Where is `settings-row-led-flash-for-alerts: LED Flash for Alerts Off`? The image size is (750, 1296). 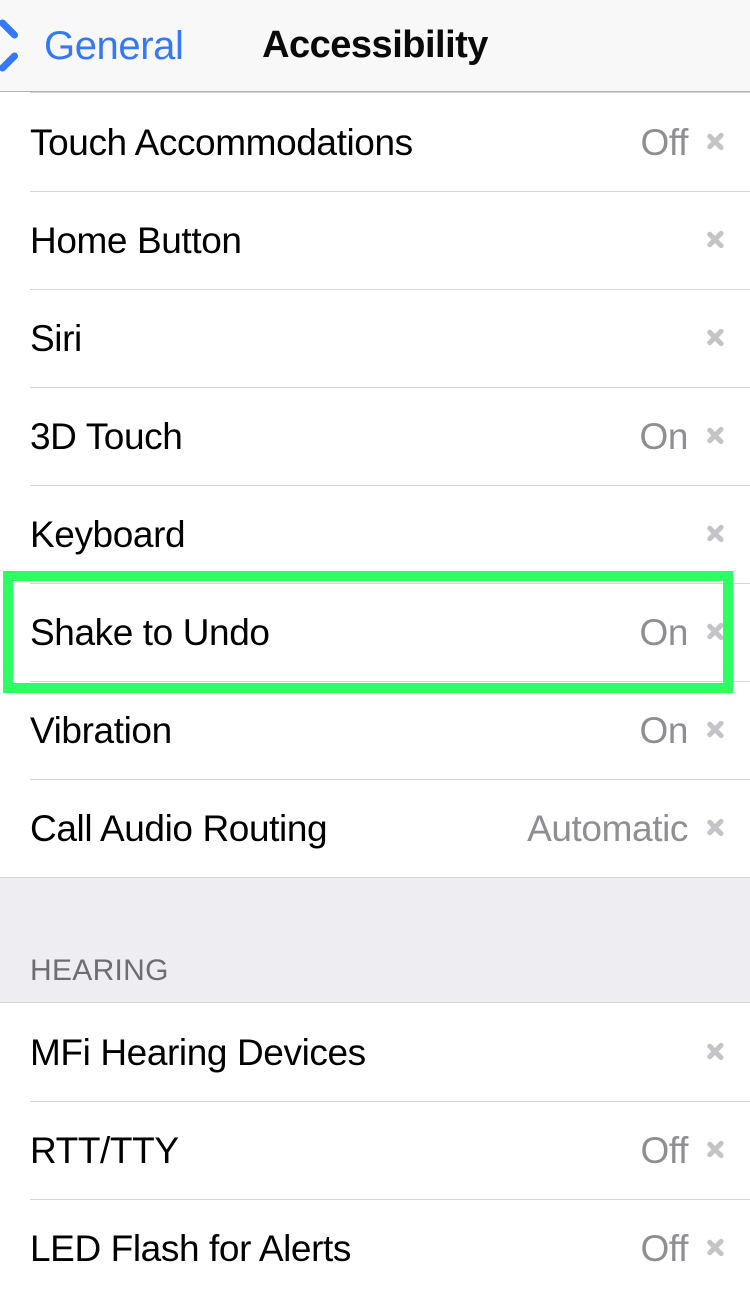
settings-row-led-flash-for-alerts: LED Flash for Alerts Off is located at coordinates (375, 1247).